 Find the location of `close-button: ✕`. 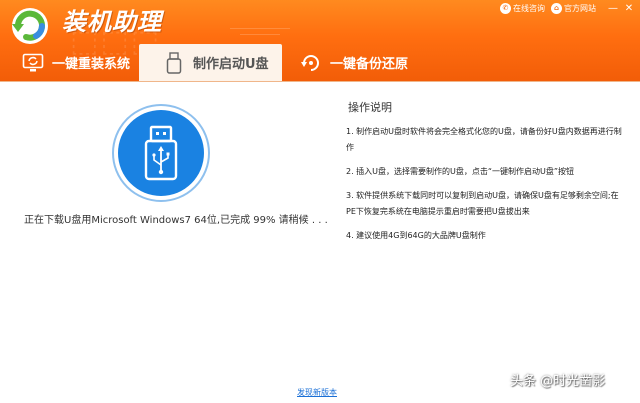

close-button: ✕ is located at coordinates (629, 9).